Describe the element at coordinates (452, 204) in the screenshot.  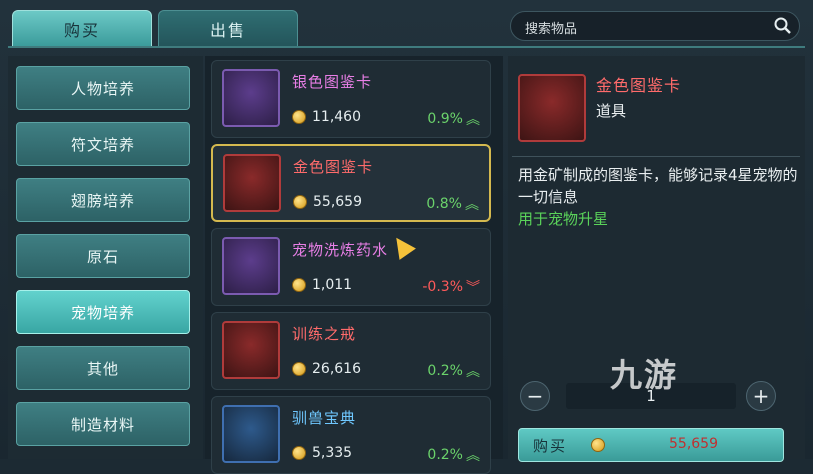
I see `item-change: 0.8% ︽` at that location.